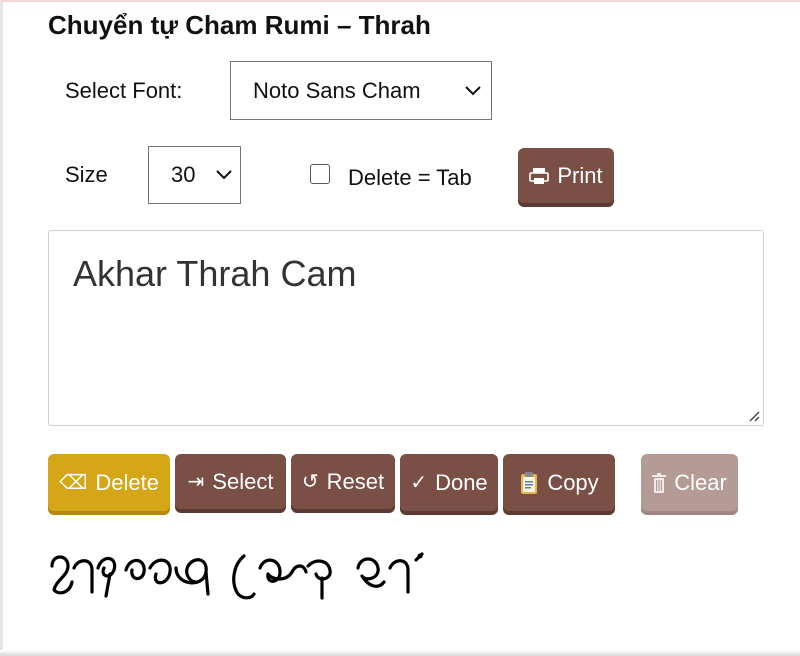 This screenshot has height=656, width=800. Describe the element at coordinates (86, 174) in the screenshot. I see `size-label: Size` at that location.